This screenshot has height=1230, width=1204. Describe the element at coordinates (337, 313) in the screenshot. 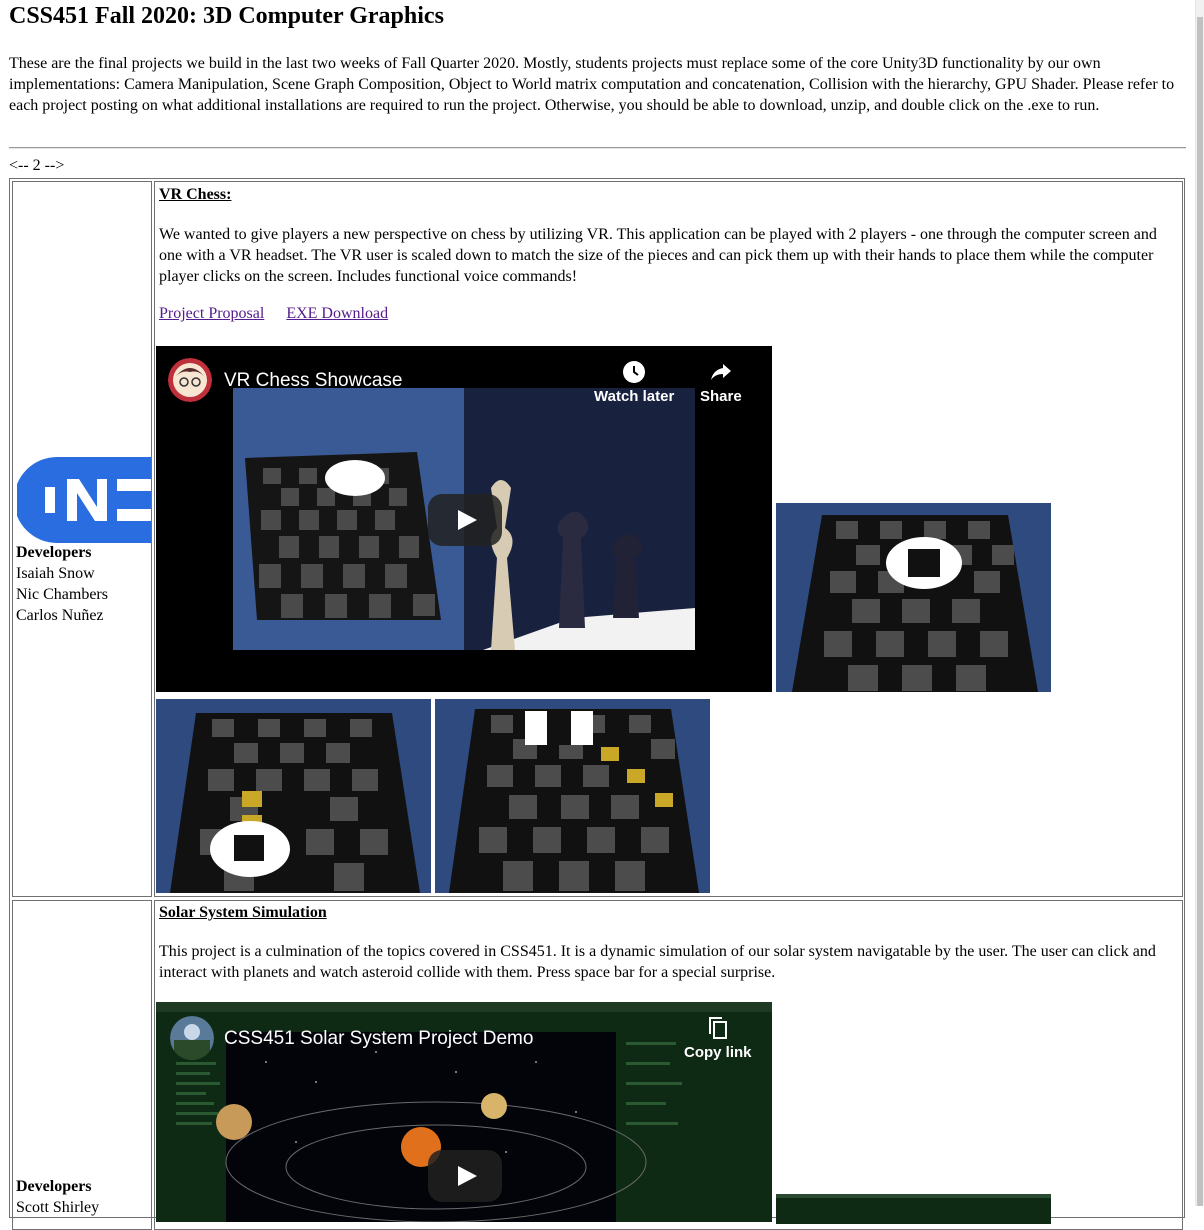

I see `exe-download-link: EXE Download` at that location.